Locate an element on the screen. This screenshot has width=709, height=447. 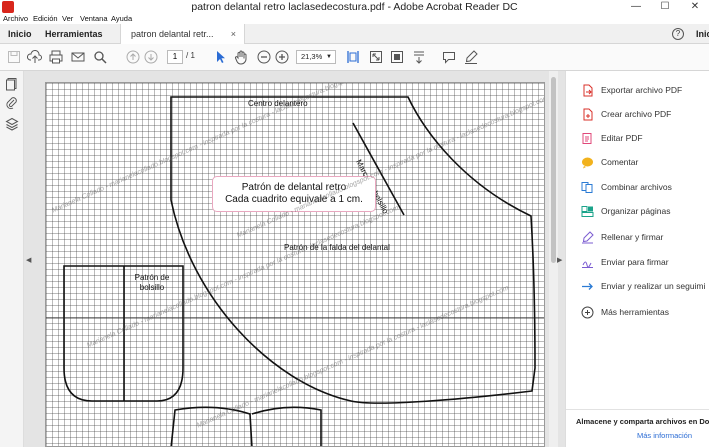
search-icon is located at coordinates (100, 57).